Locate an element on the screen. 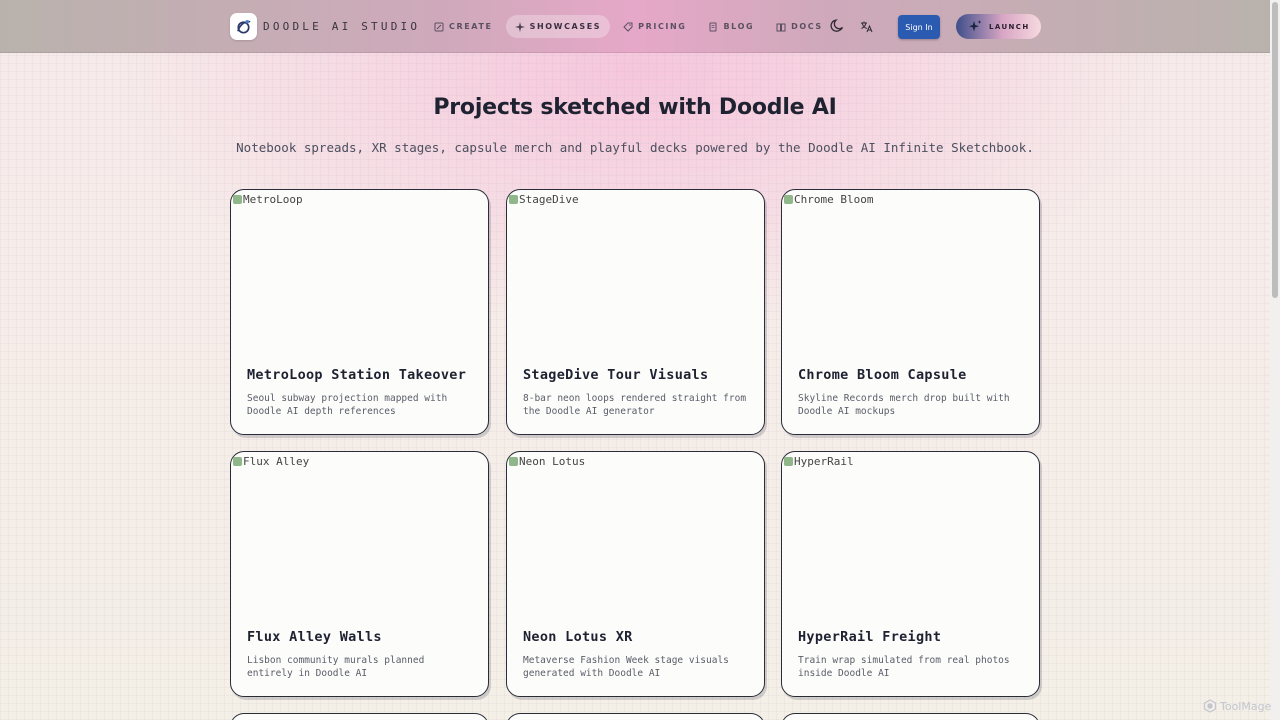  card-title: Flux Alley Walls is located at coordinates (314, 637).